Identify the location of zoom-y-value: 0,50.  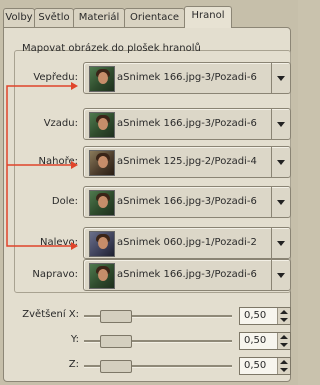
(255, 340).